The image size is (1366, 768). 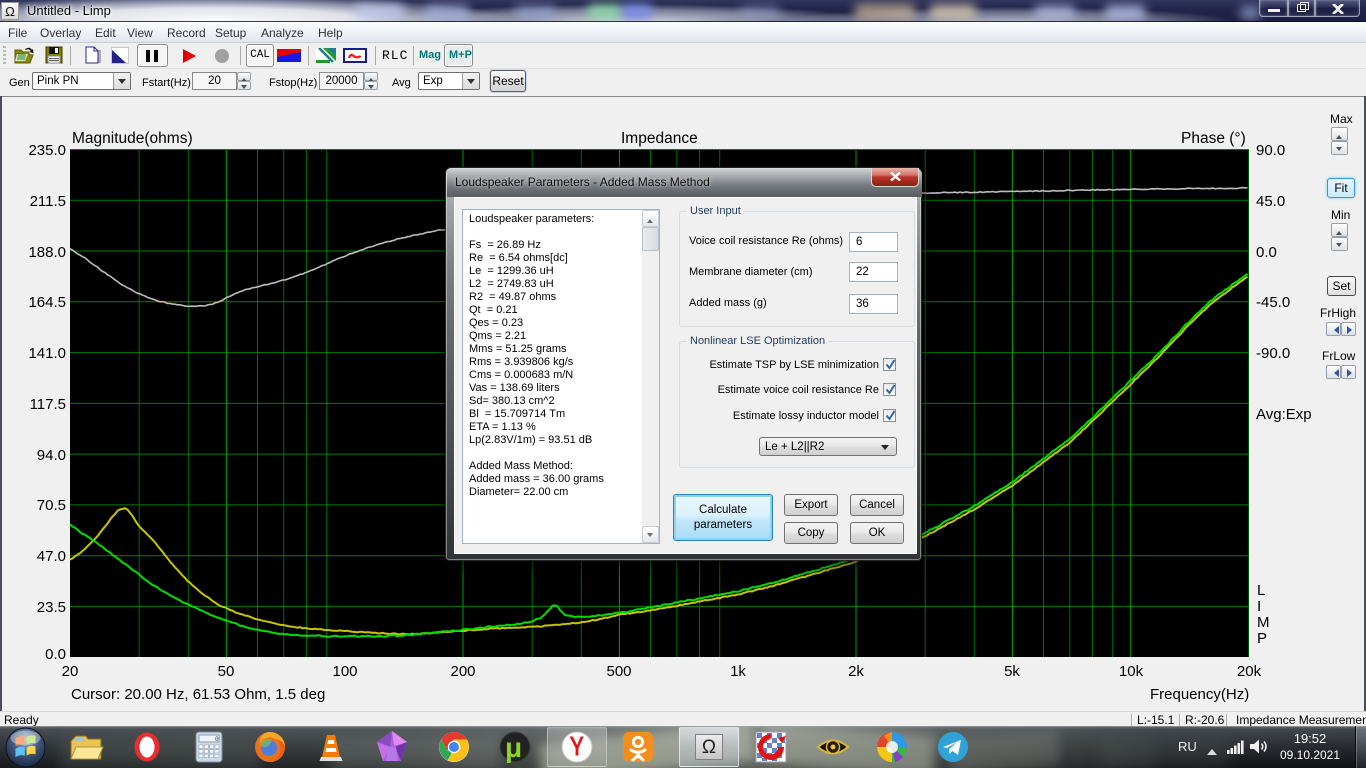 I want to click on svg-text: μ, so click(x=513, y=747).